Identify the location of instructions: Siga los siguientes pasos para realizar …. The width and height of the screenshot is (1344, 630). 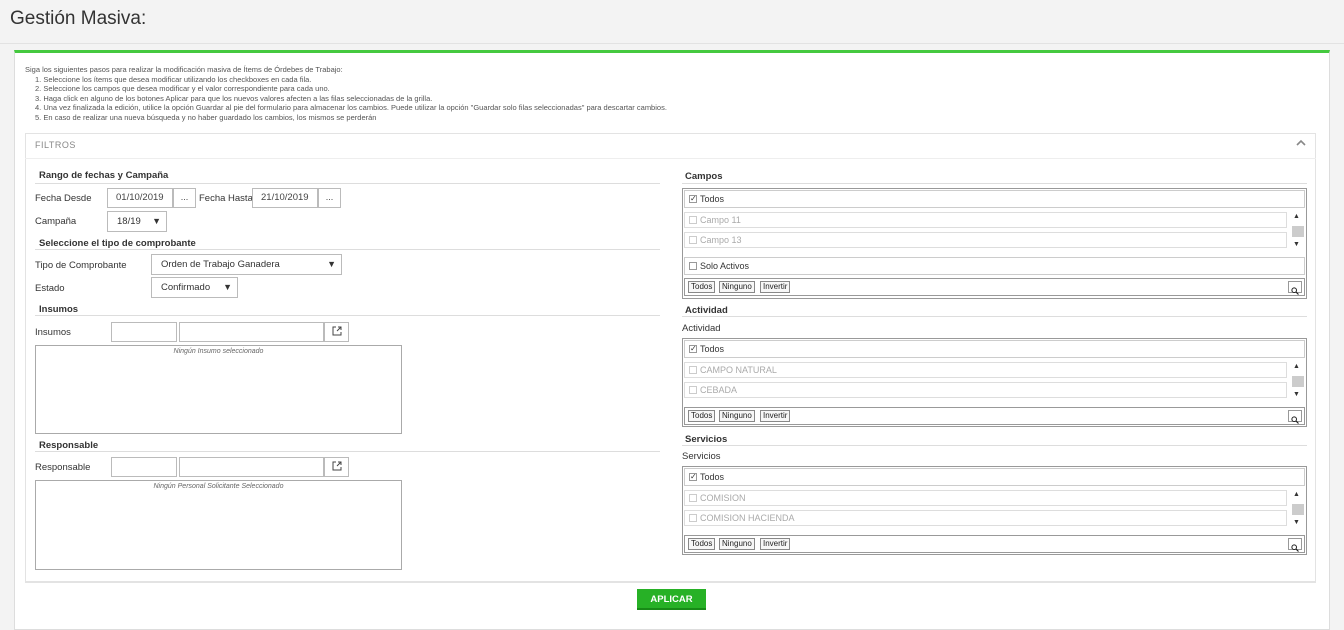
(346, 94).